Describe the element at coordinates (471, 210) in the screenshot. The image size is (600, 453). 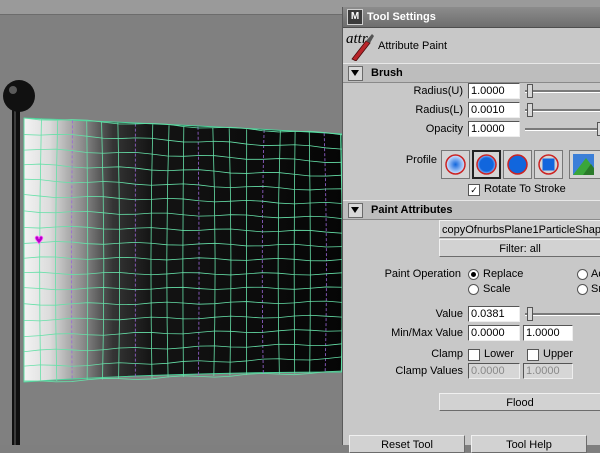
I see `paint-attributes-frame-header: Paint Attributes` at that location.